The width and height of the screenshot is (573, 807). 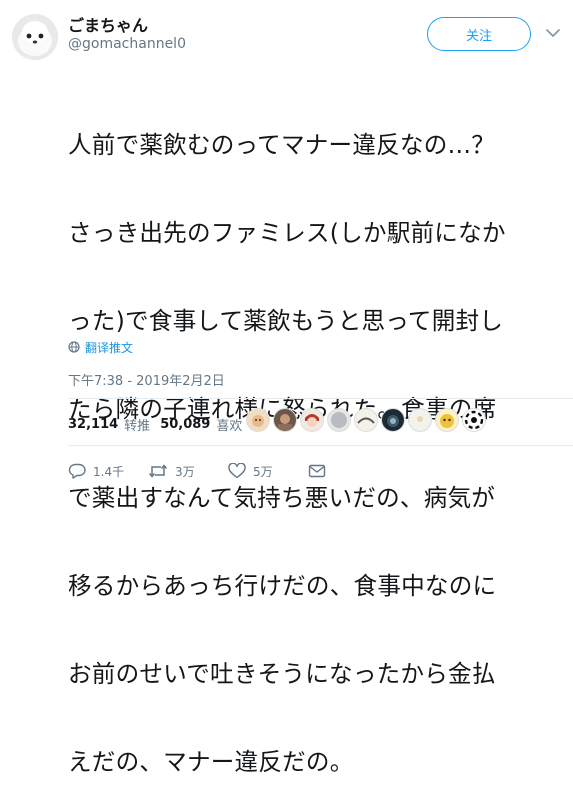 I want to click on user-handle: @gomachannel0, so click(x=127, y=44).